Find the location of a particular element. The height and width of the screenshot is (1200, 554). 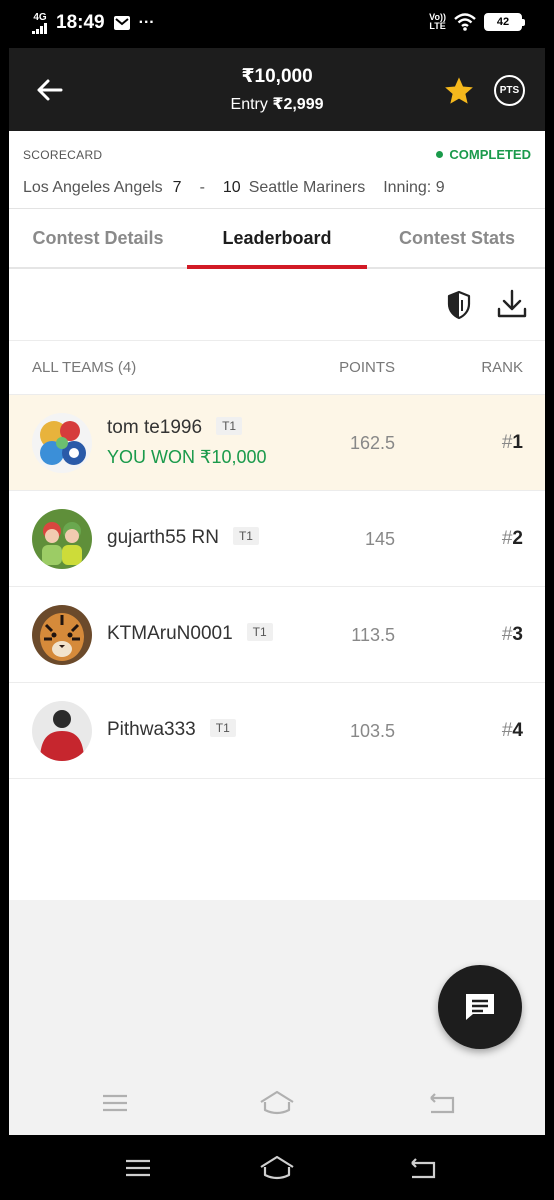

points-value: 113.5 is located at coordinates (373, 635).